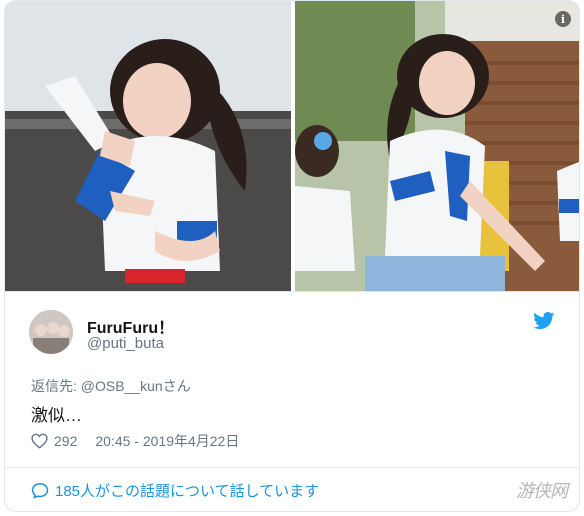 This screenshot has width=584, height=516. Describe the element at coordinates (292, 467) in the screenshot. I see `footer-divider` at that location.